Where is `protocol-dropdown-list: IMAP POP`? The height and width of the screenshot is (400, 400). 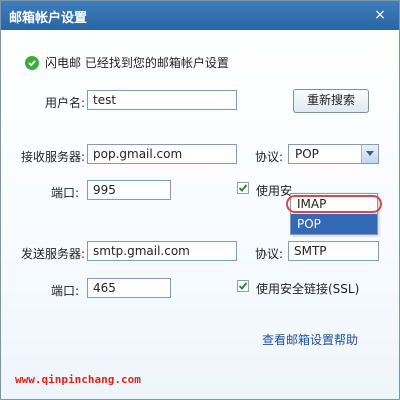 protocol-dropdown-list: IMAP POP is located at coordinates (334, 214).